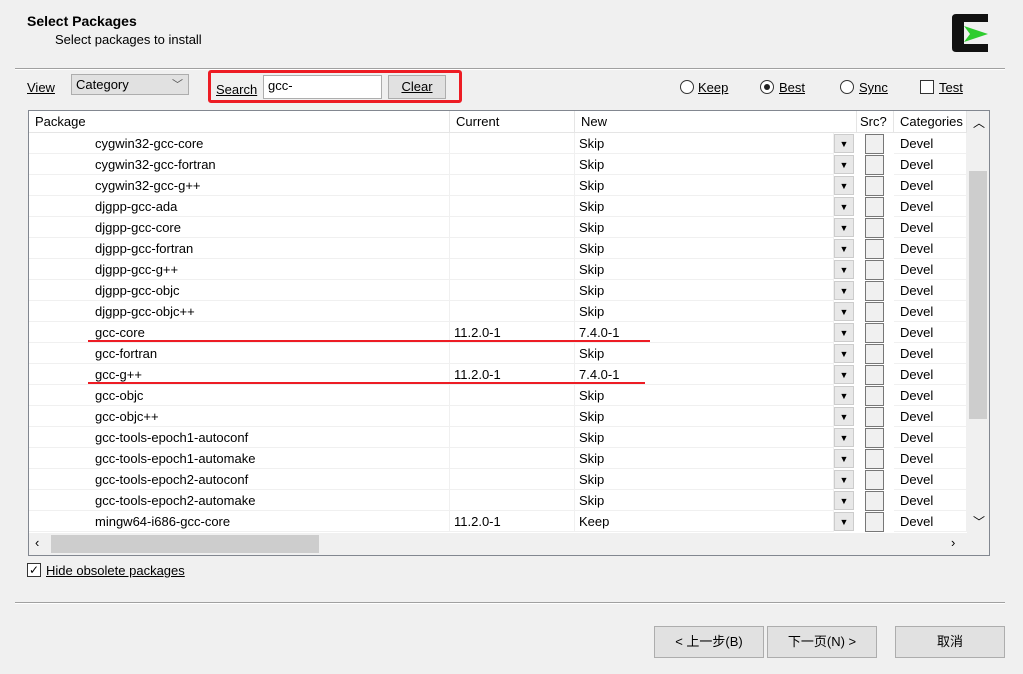  I want to click on table-row: cygwin32-gcc-fortran Skip ▼ Devel, so click(498, 164).